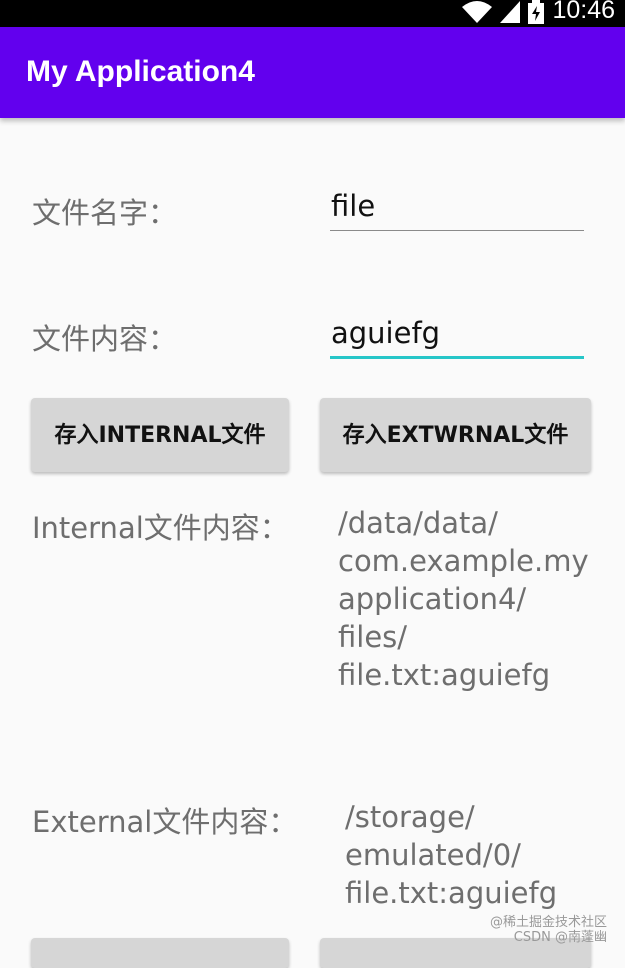 The image size is (625, 968). What do you see at coordinates (477, 13) in the screenshot?
I see `wifi-icon` at bounding box center [477, 13].